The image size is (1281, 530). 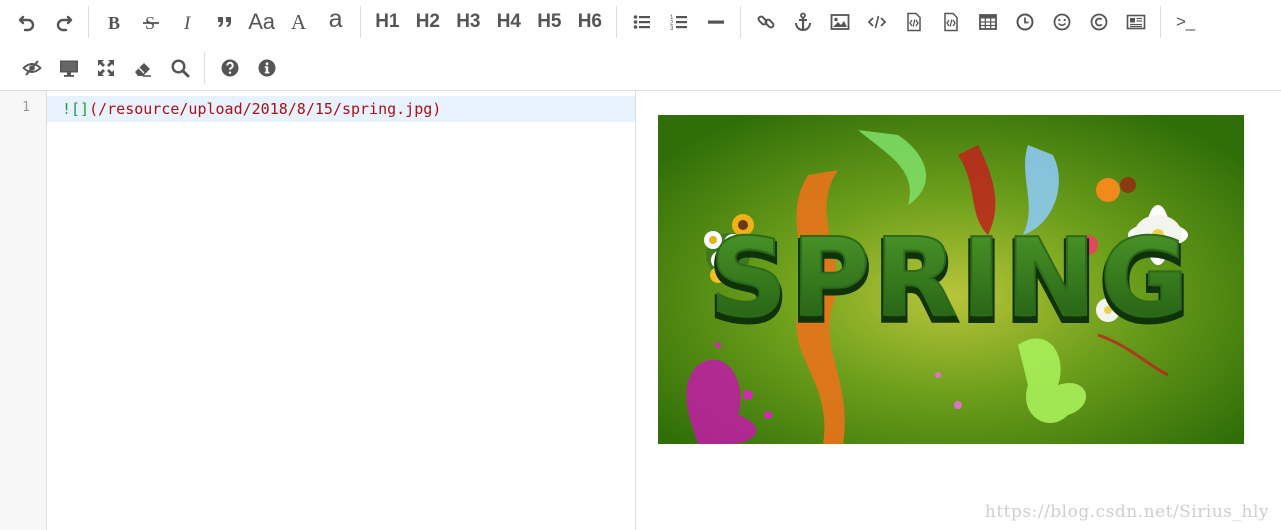 I want to click on table-icon, so click(x=987, y=22).